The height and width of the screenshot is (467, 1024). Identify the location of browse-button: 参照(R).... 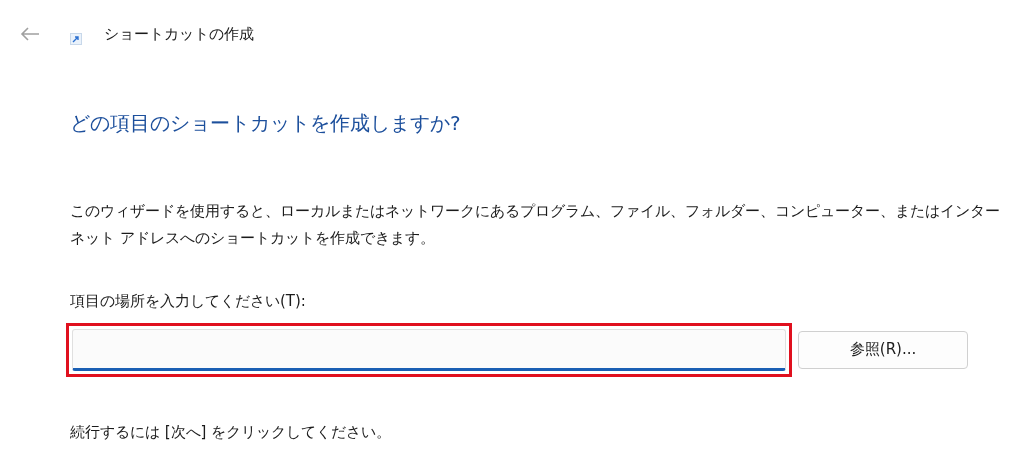
(883, 349).